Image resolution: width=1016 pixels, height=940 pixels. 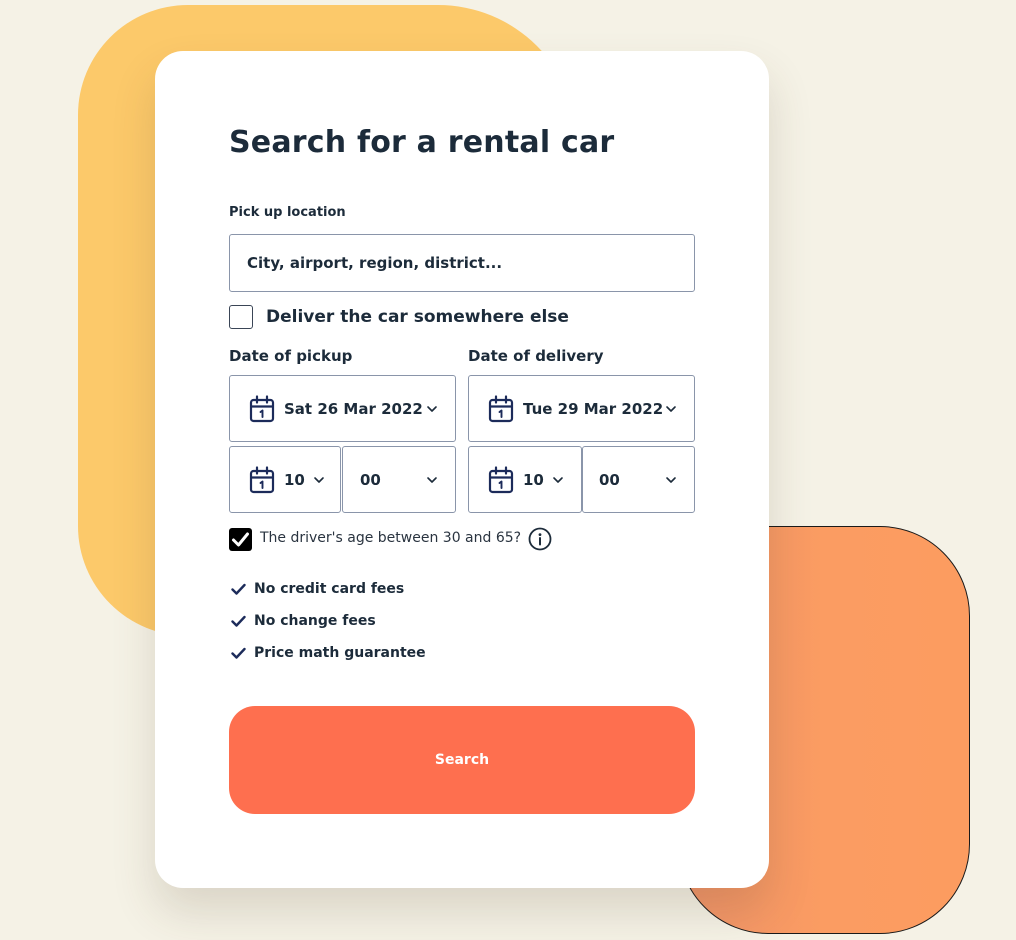 What do you see at coordinates (370, 479) in the screenshot?
I see `pickup-minute-value: 00` at bounding box center [370, 479].